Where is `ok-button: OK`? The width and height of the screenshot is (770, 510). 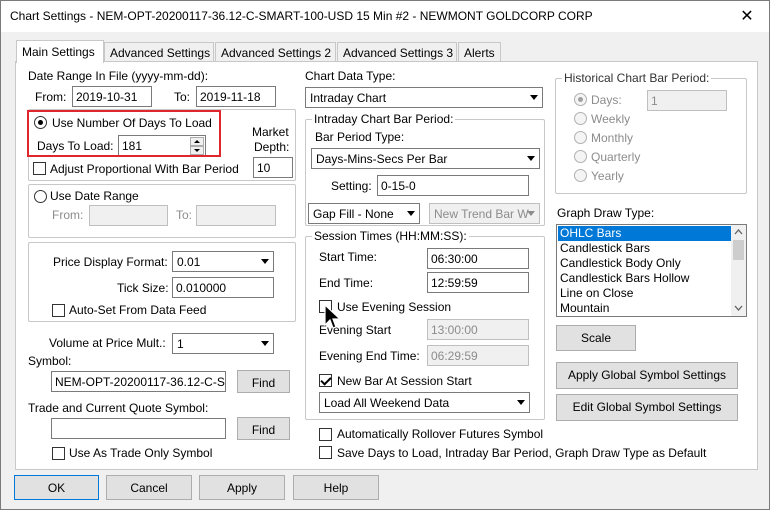
ok-button: OK is located at coordinates (56, 487).